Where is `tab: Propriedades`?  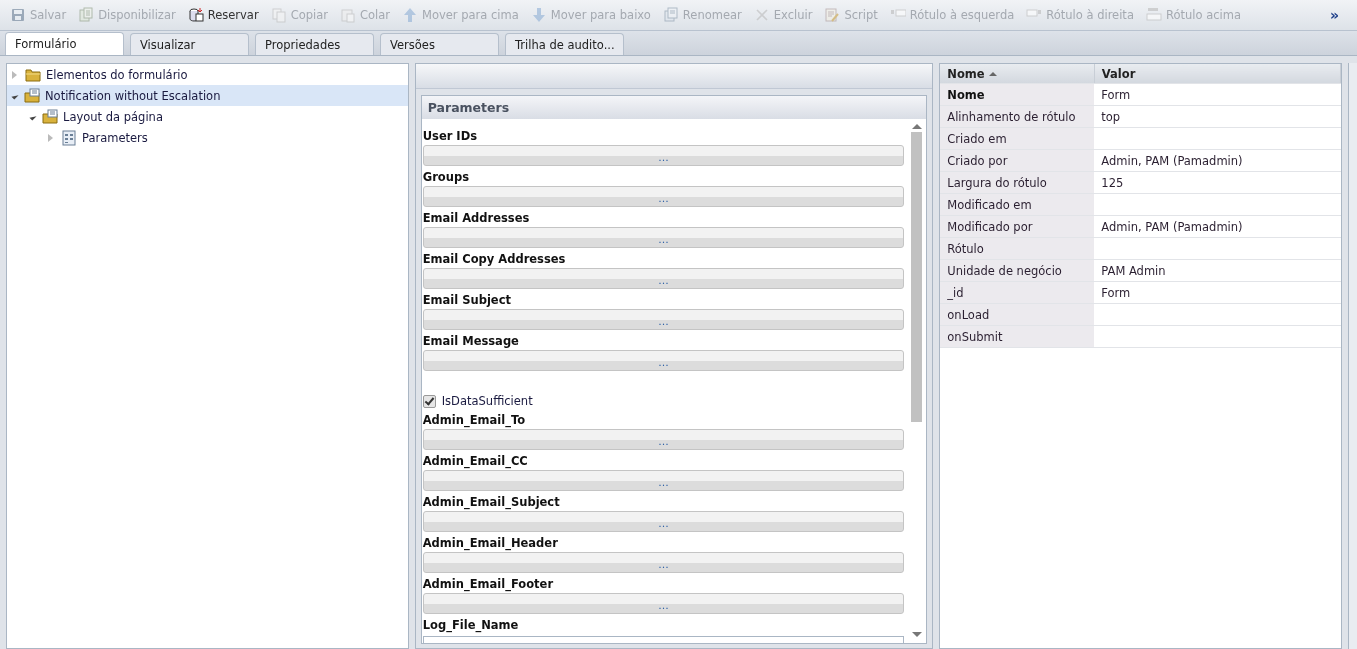
tab: Propriedades is located at coordinates (314, 44).